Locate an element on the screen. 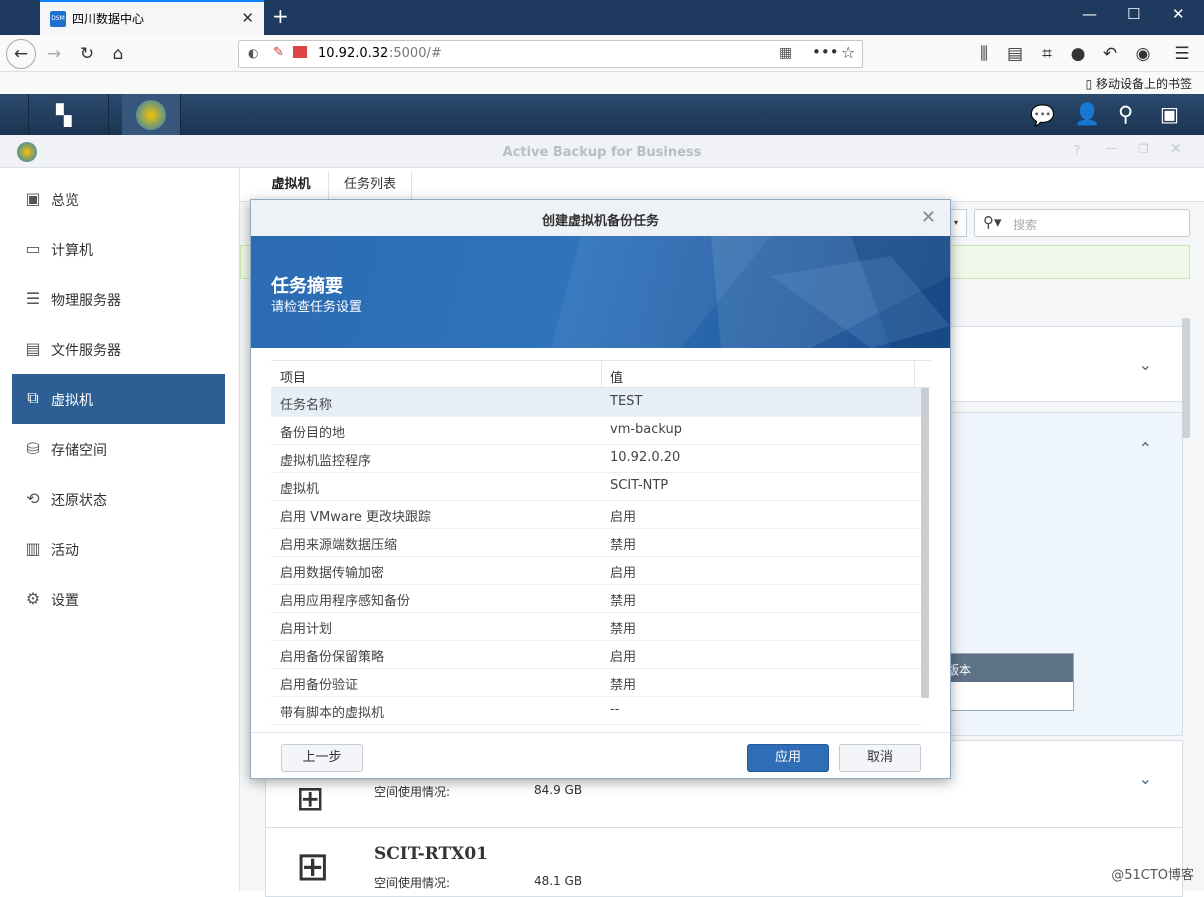  table-row: 备份目的地 vm-backup is located at coordinates (596, 430).